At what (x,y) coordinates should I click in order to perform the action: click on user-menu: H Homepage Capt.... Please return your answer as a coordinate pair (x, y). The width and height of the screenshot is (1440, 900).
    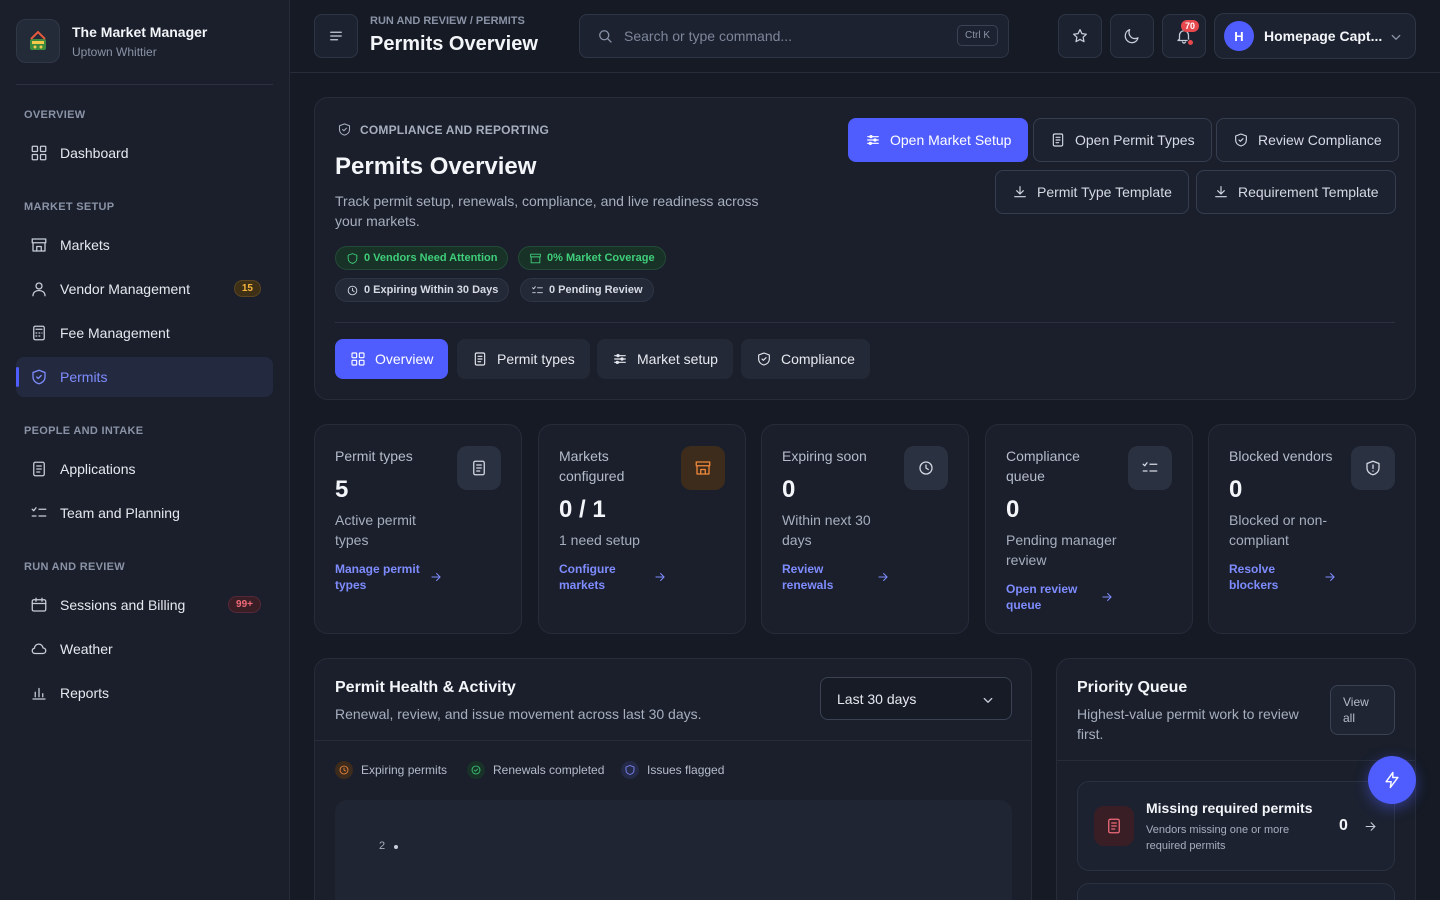
    Looking at the image, I should click on (1315, 36).